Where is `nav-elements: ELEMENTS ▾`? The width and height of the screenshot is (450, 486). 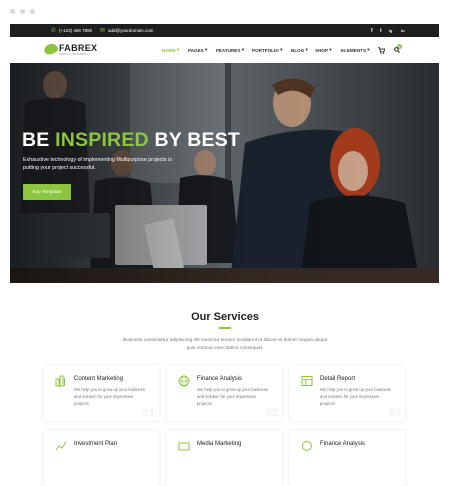
nav-elements: ELEMENTS ▾ is located at coordinates (355, 50).